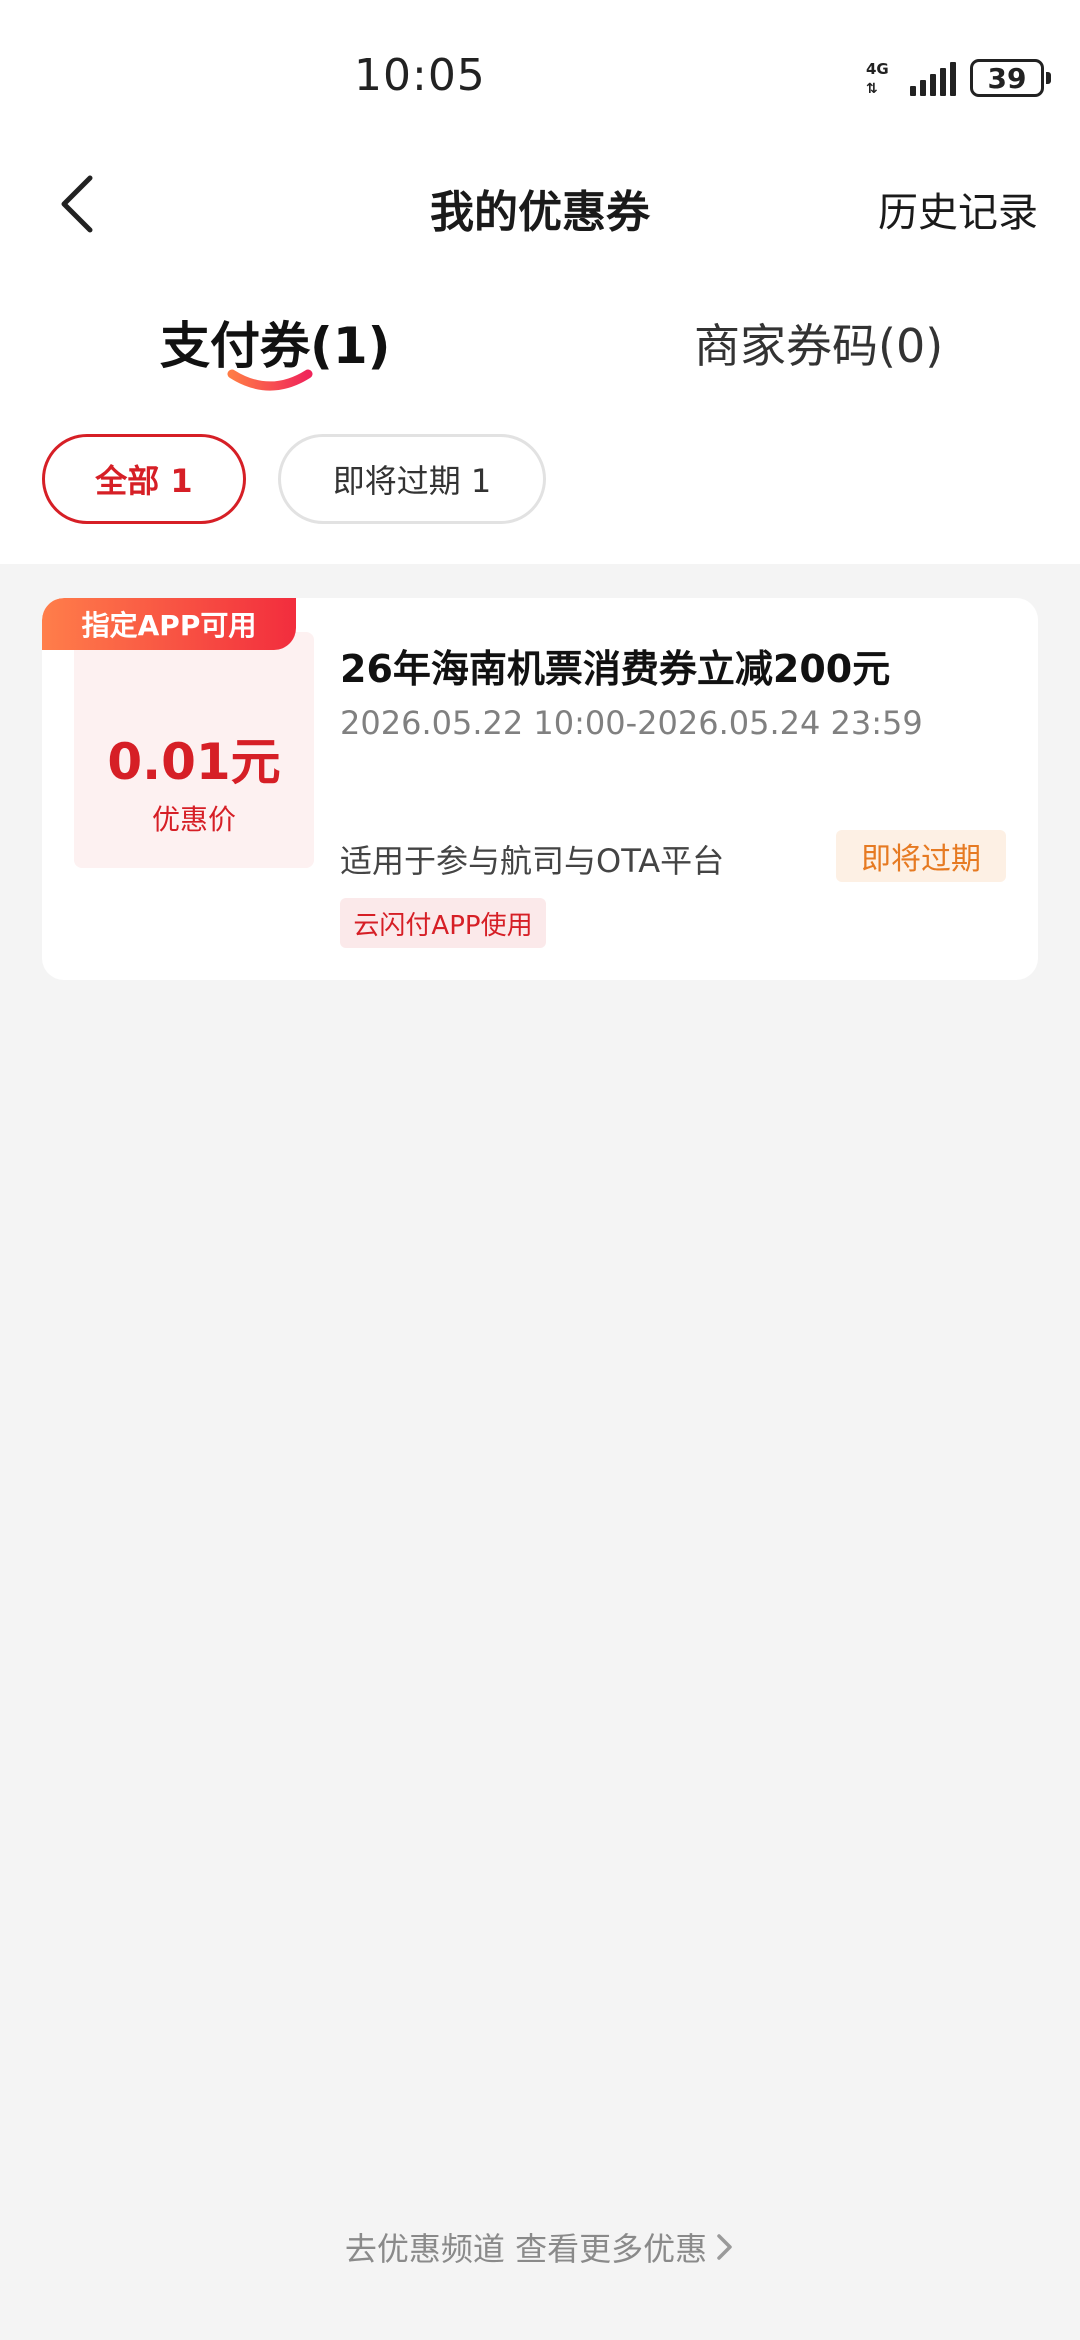 This screenshot has height=2340, width=1080. I want to click on status-icons: 4G ⇅ 39, so click(958, 78).